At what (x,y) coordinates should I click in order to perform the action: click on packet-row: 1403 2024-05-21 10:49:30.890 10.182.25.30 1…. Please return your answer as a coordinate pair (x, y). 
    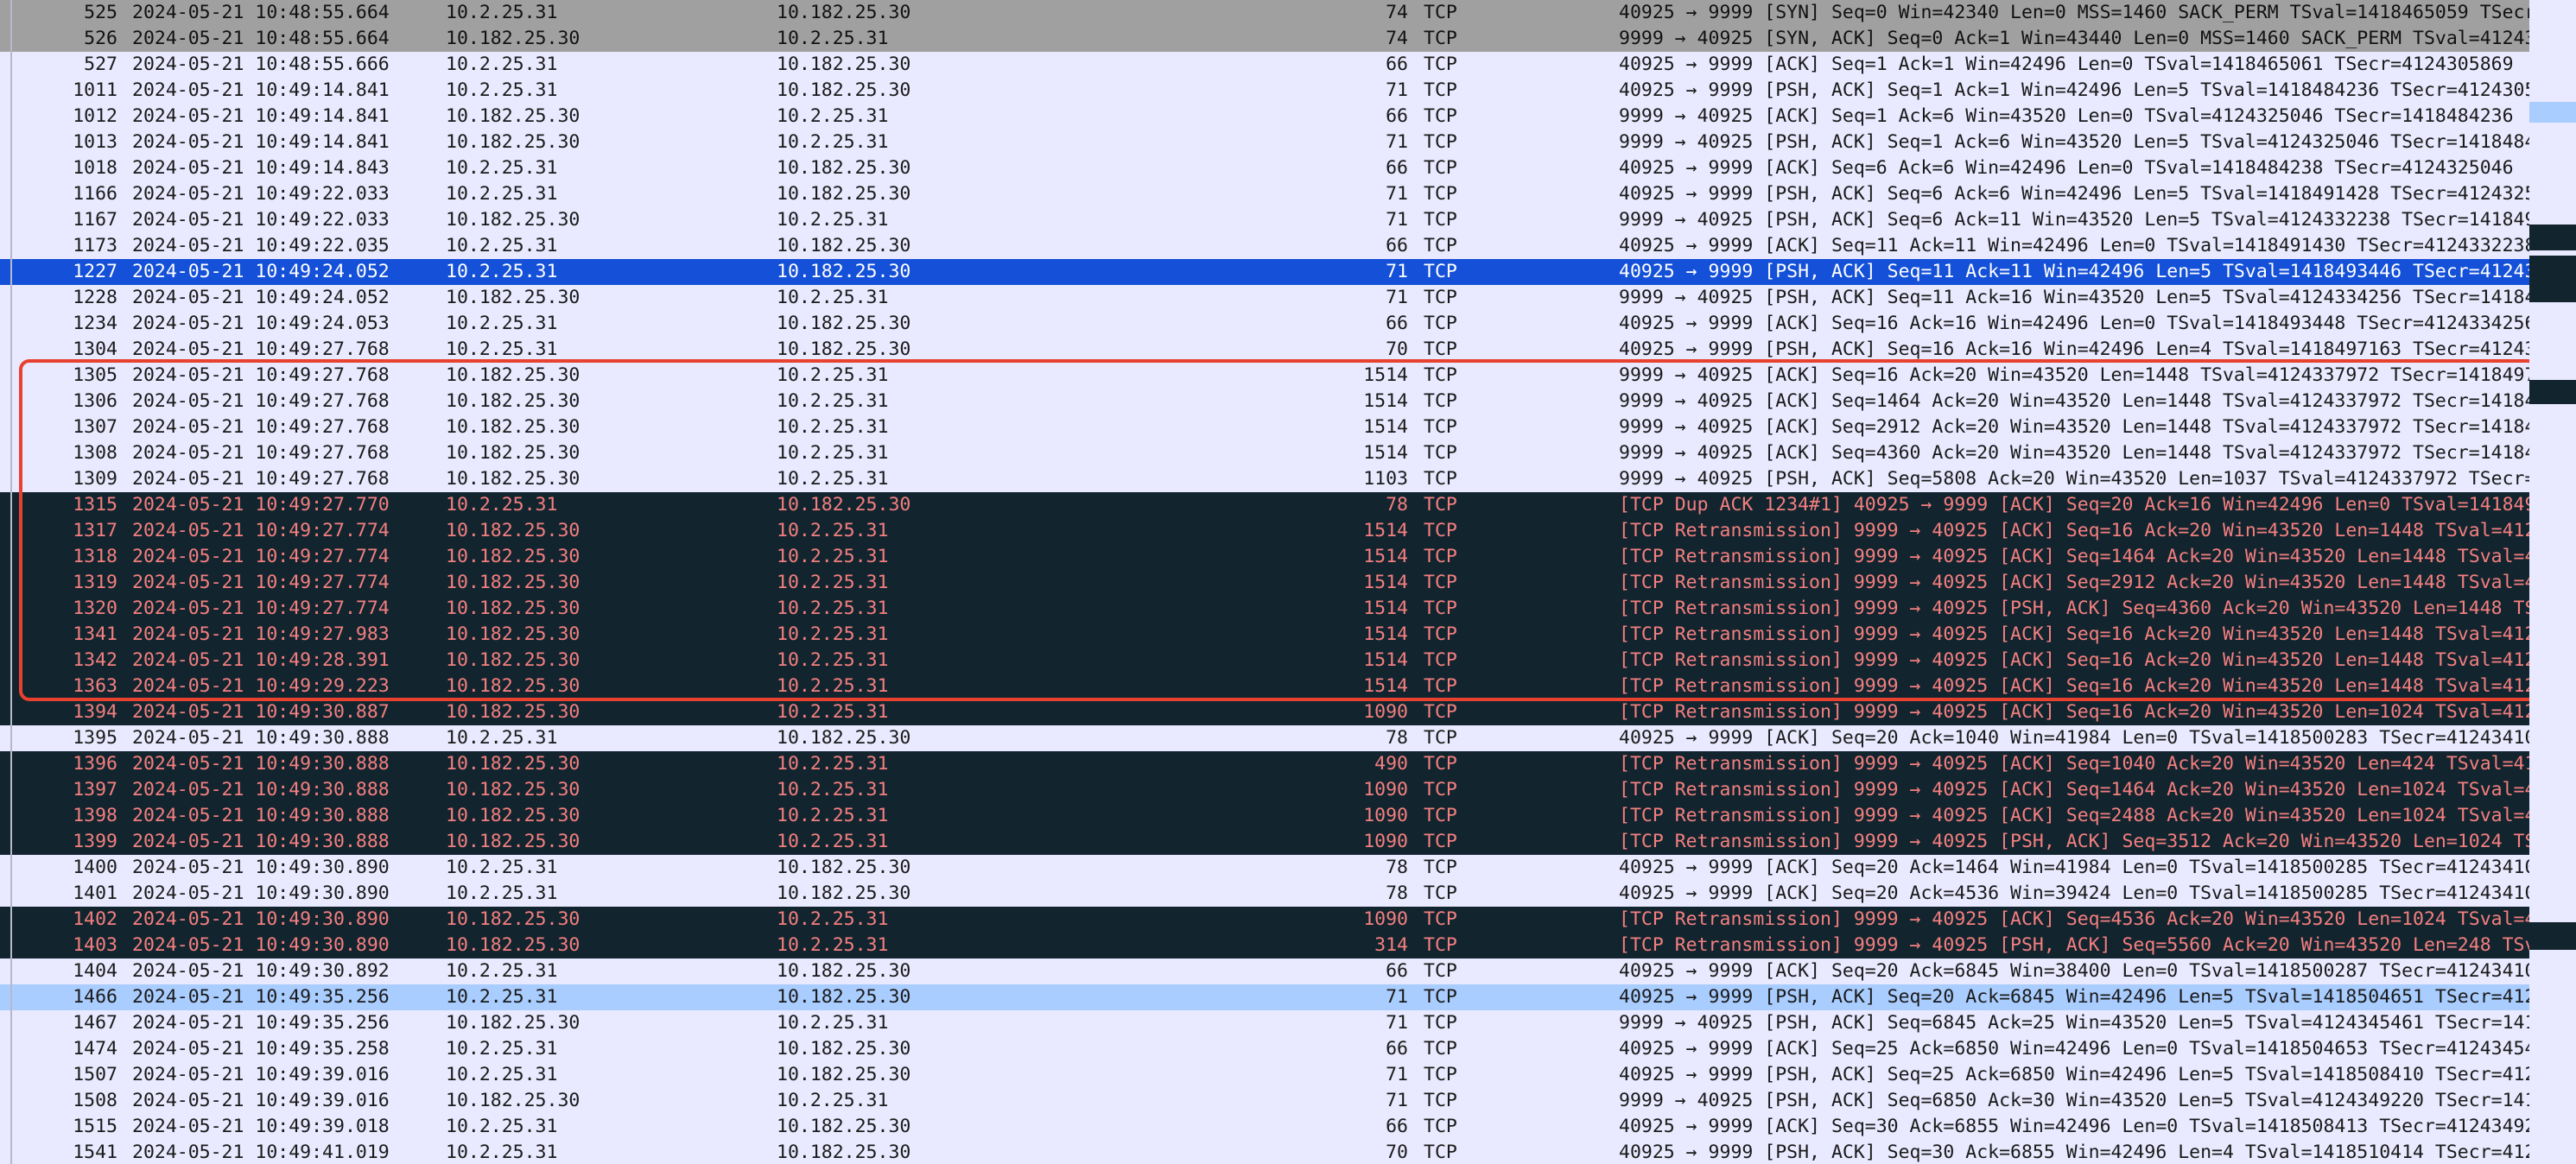
    Looking at the image, I should click on (1264, 945).